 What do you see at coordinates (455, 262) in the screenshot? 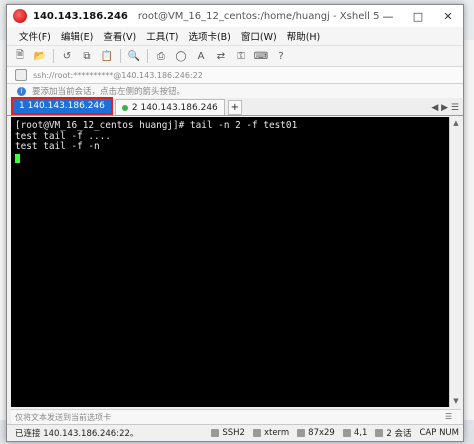
I see `terminal-scrollbar: ▲ ▼` at bounding box center [455, 262].